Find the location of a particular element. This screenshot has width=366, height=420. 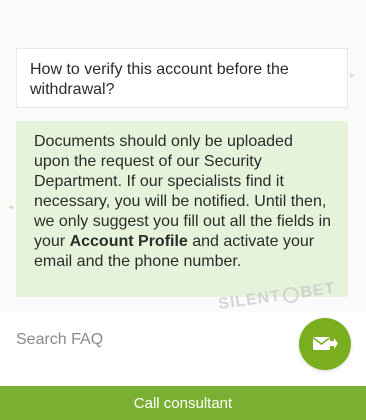

watermark-ball-icon is located at coordinates (290, 295).